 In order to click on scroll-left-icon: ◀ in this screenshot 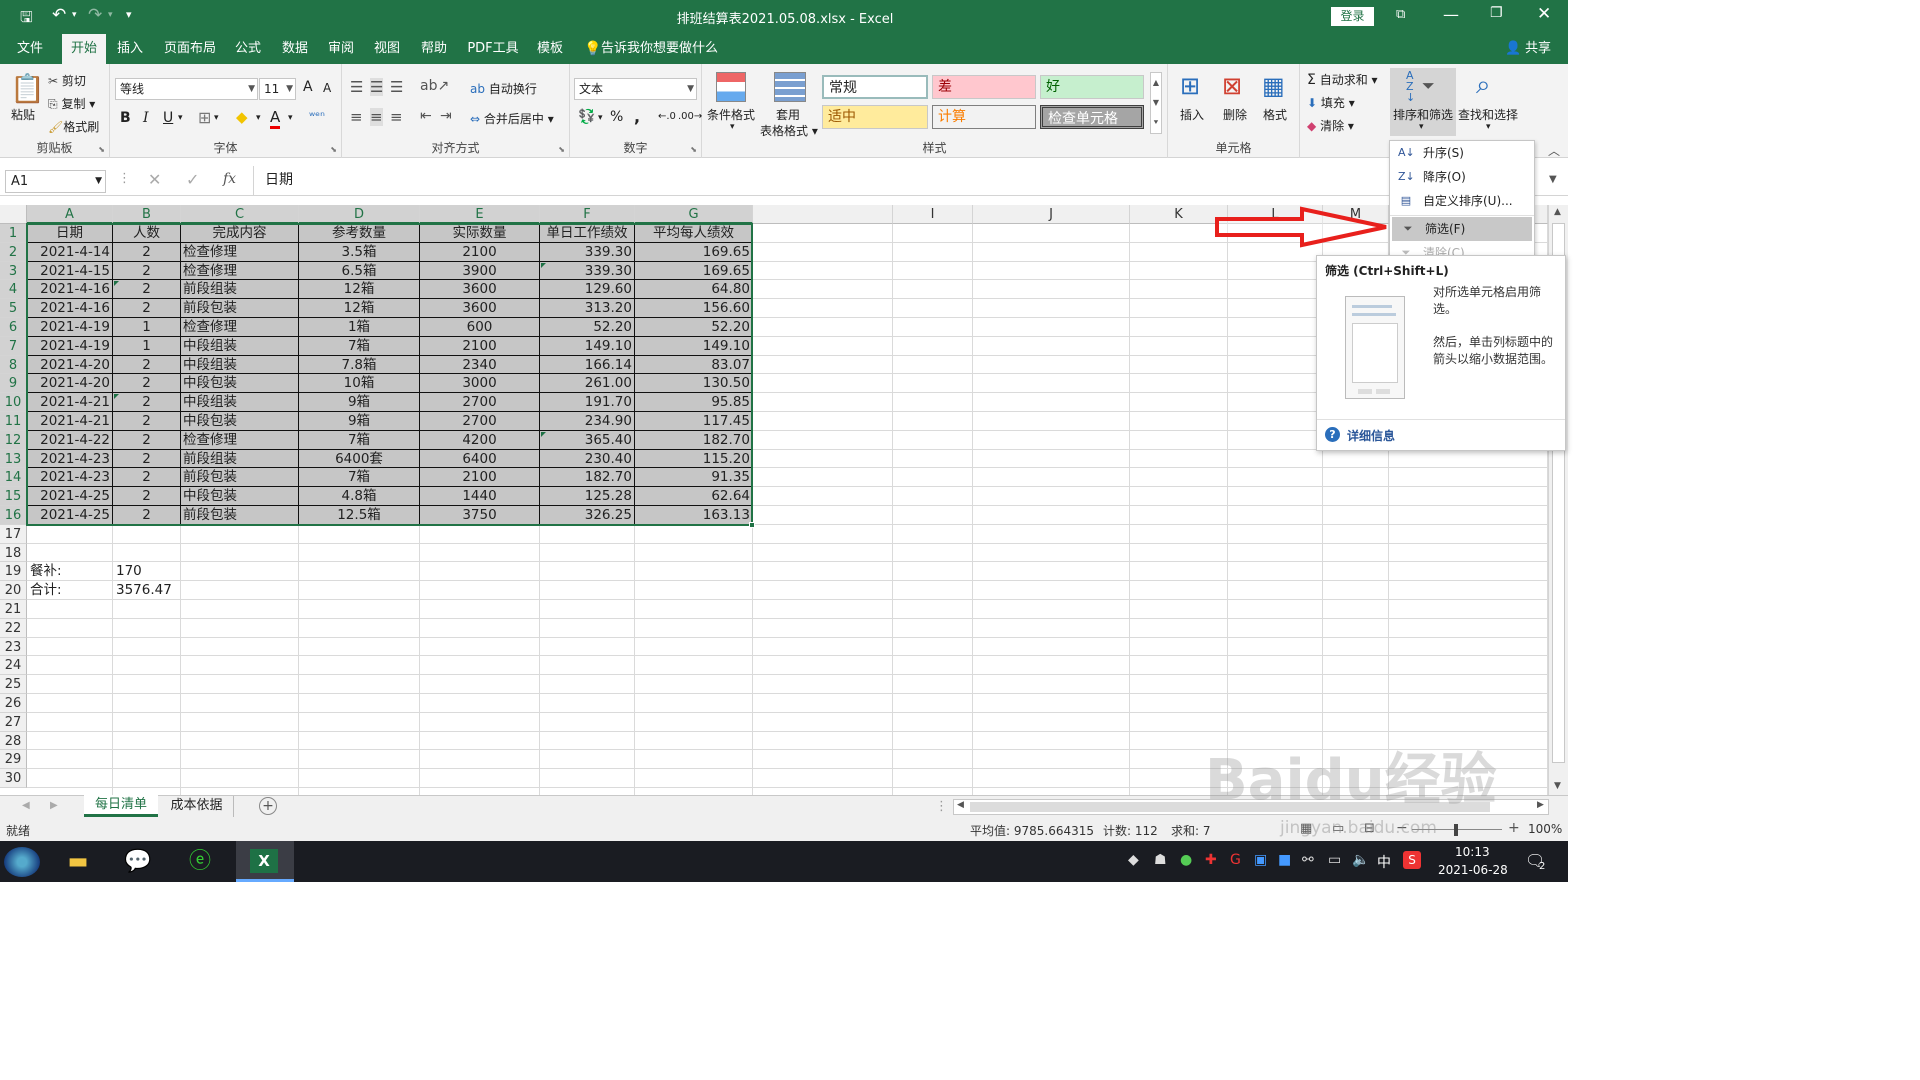, I will do `click(960, 805)`.